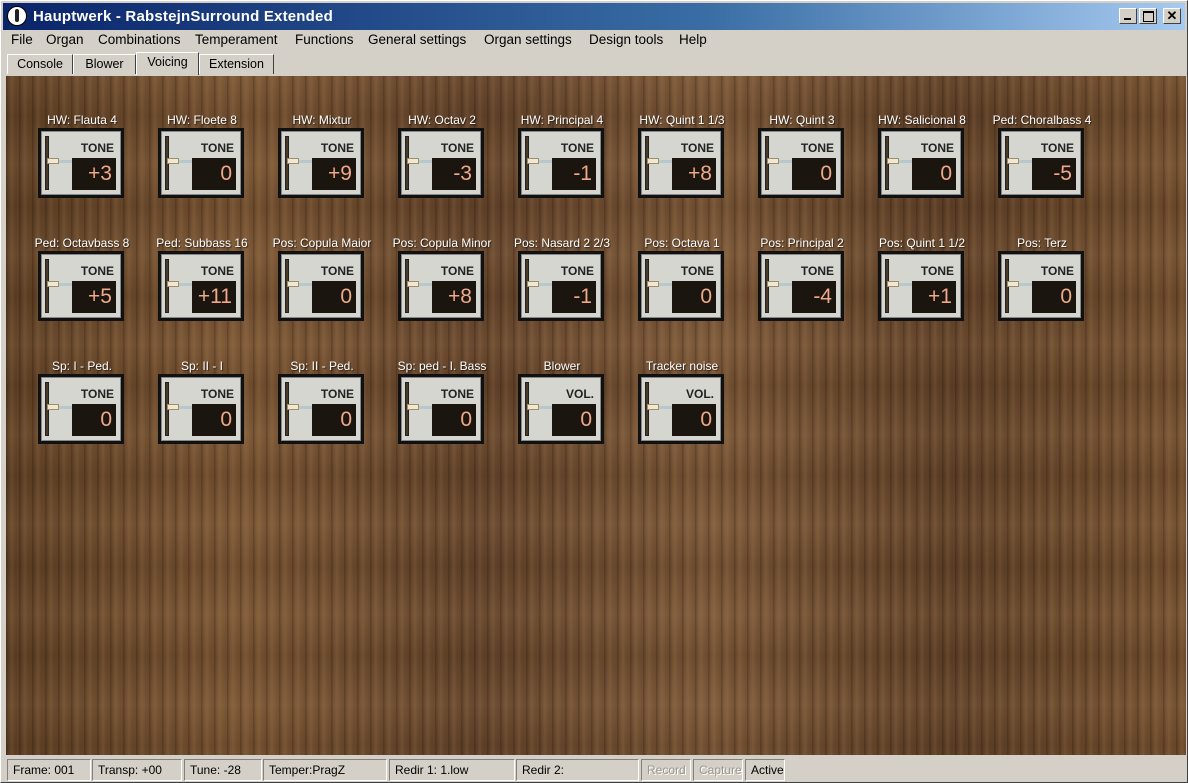  What do you see at coordinates (693, 39) in the screenshot?
I see `menu-help: Help` at bounding box center [693, 39].